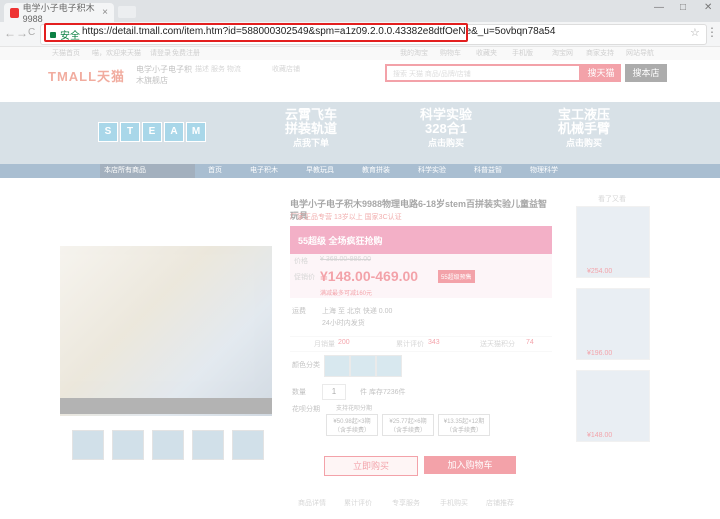 The height and width of the screenshot is (519, 720). I want to click on banner-item-science: 科学实验 328合1 点击购买, so click(446, 129).